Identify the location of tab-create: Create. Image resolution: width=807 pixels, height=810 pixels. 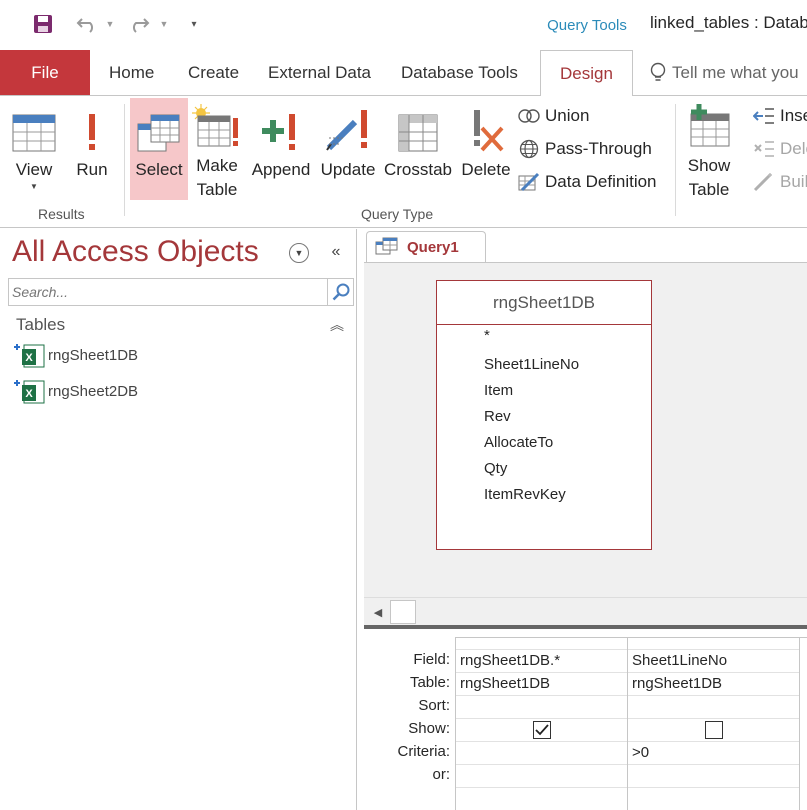
(213, 72).